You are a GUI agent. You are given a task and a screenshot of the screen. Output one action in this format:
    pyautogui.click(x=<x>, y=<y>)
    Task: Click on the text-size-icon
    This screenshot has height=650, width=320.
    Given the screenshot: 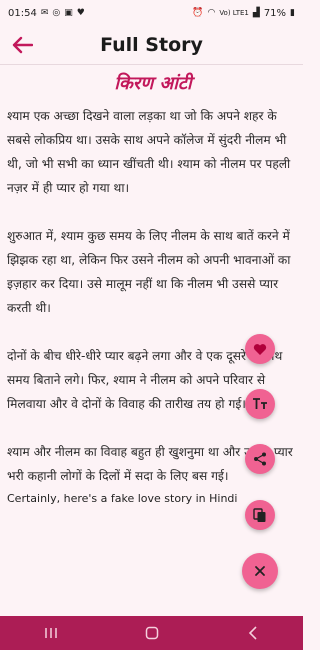 What is the action you would take?
    pyautogui.click(x=260, y=403)
    